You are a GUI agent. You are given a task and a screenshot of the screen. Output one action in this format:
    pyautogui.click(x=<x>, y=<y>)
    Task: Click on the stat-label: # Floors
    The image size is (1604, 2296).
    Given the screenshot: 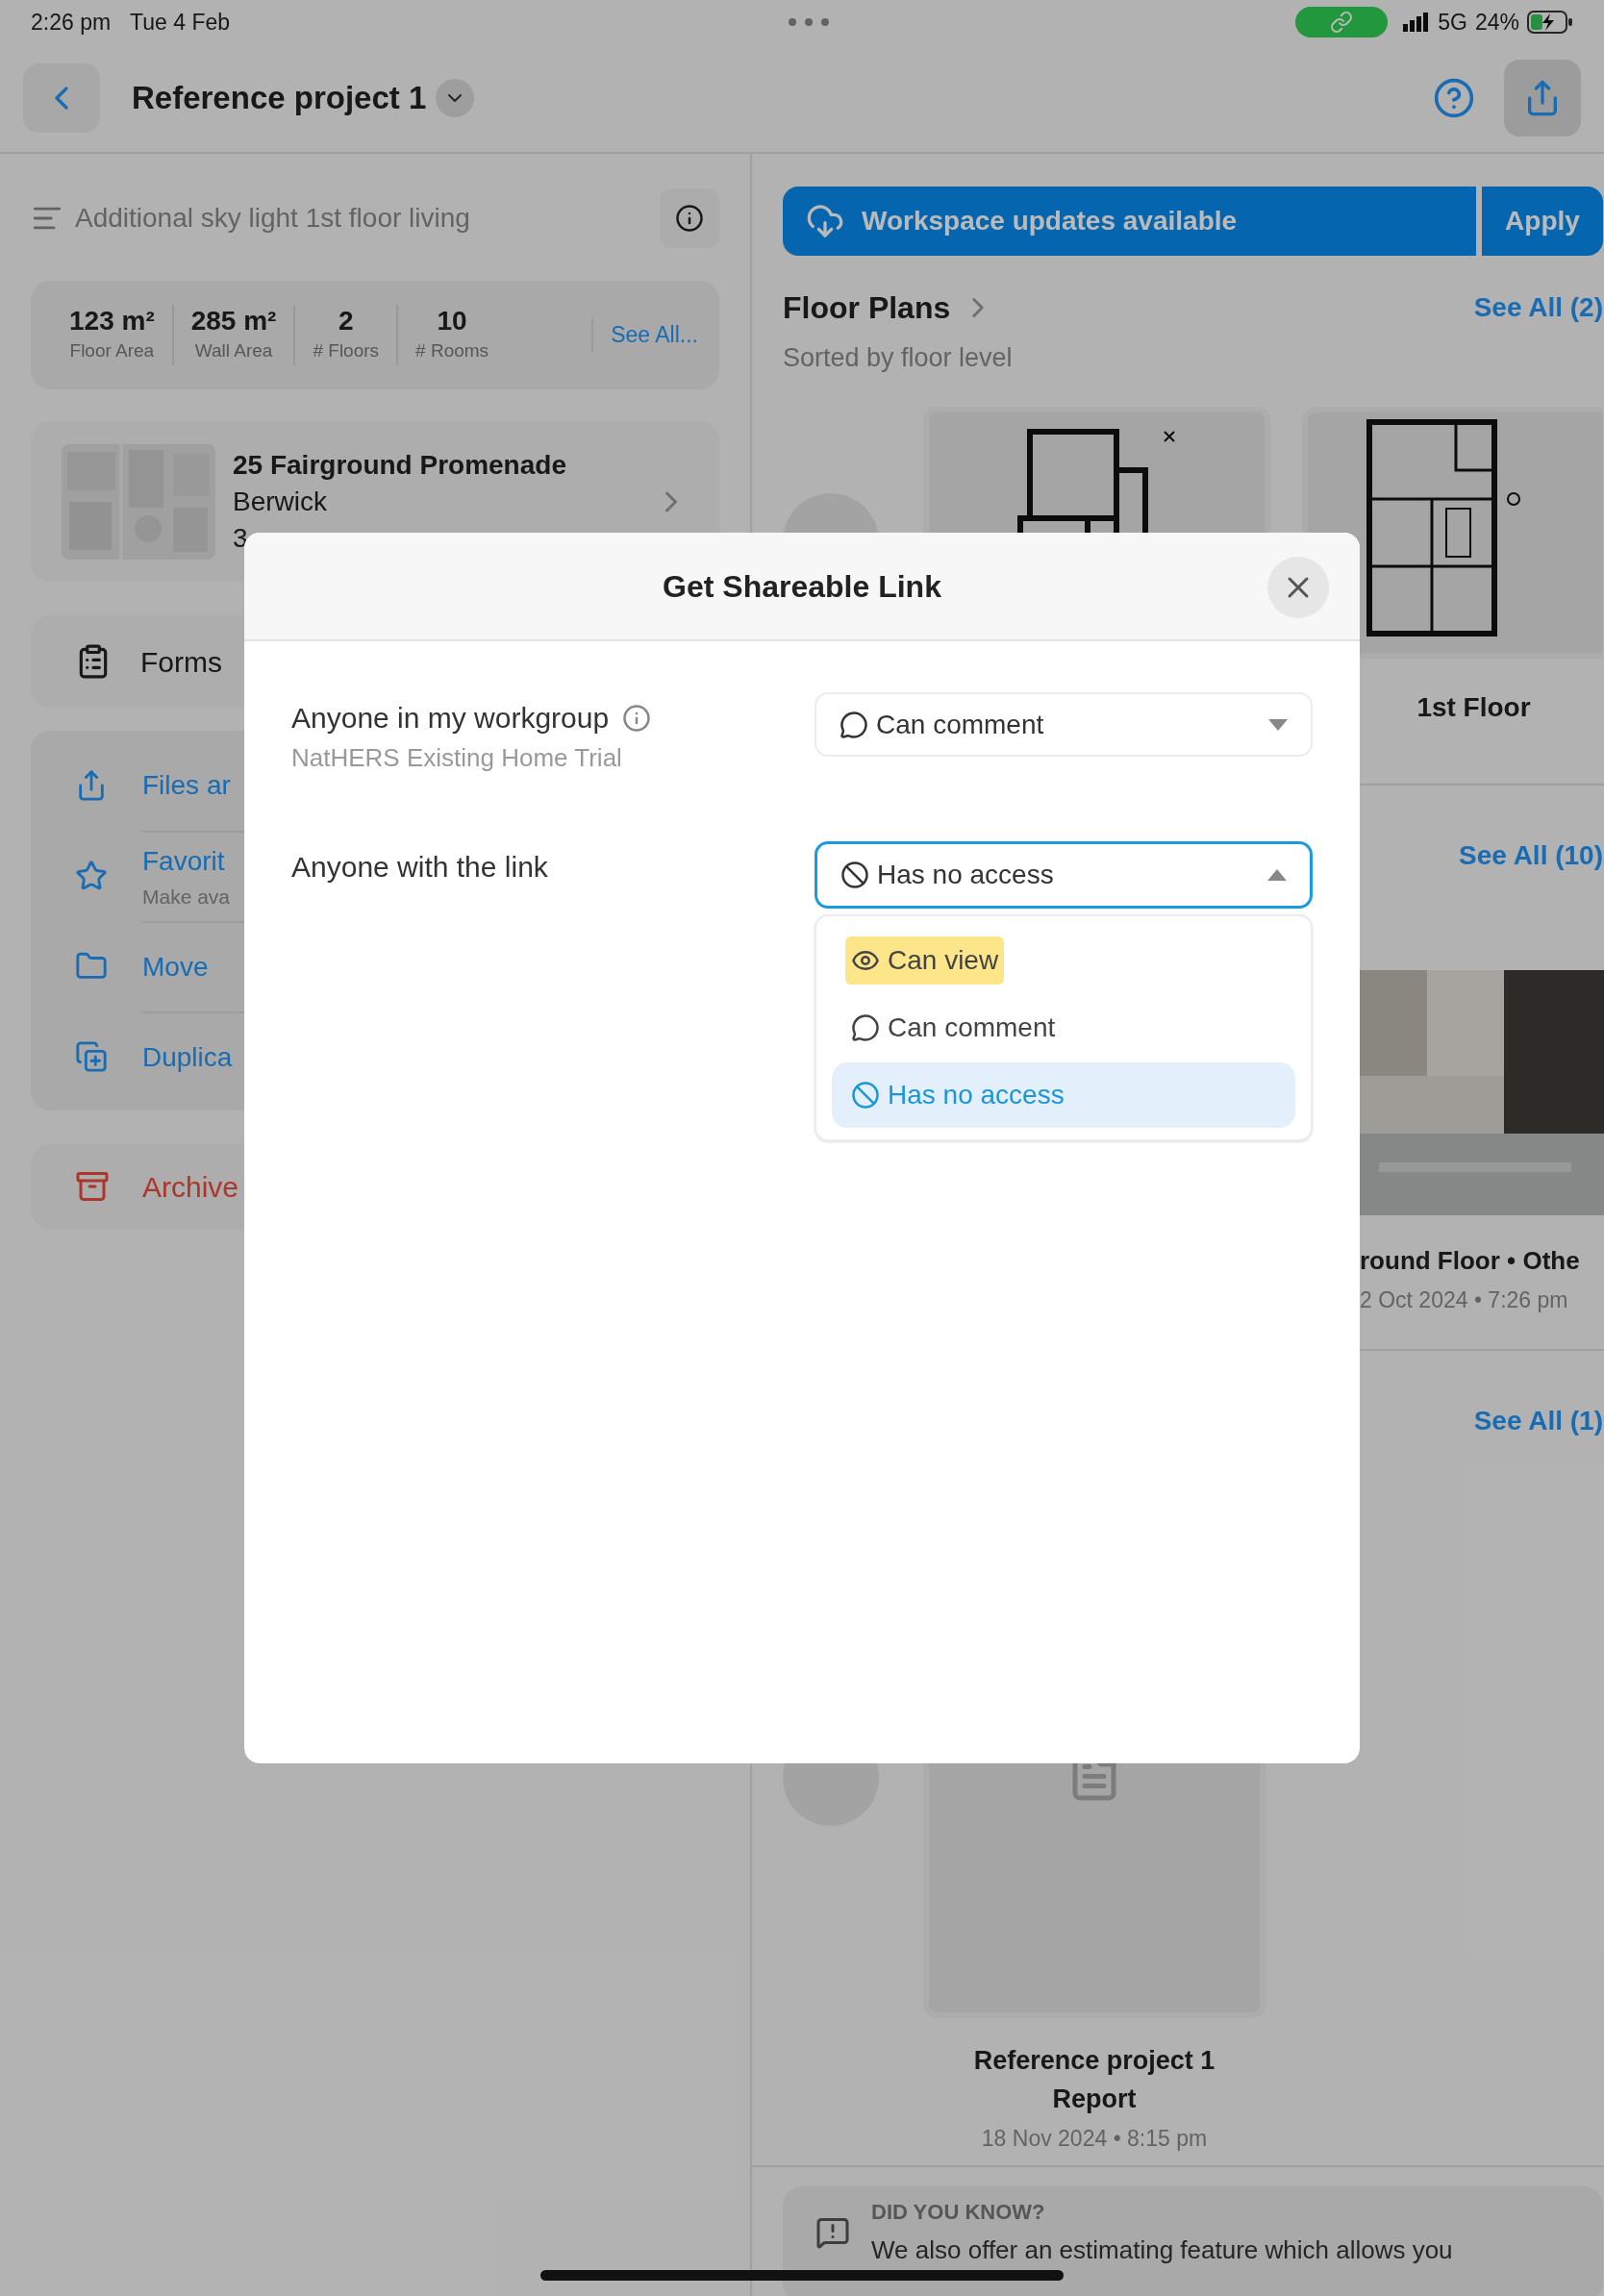 What is the action you would take?
    pyautogui.click(x=346, y=351)
    